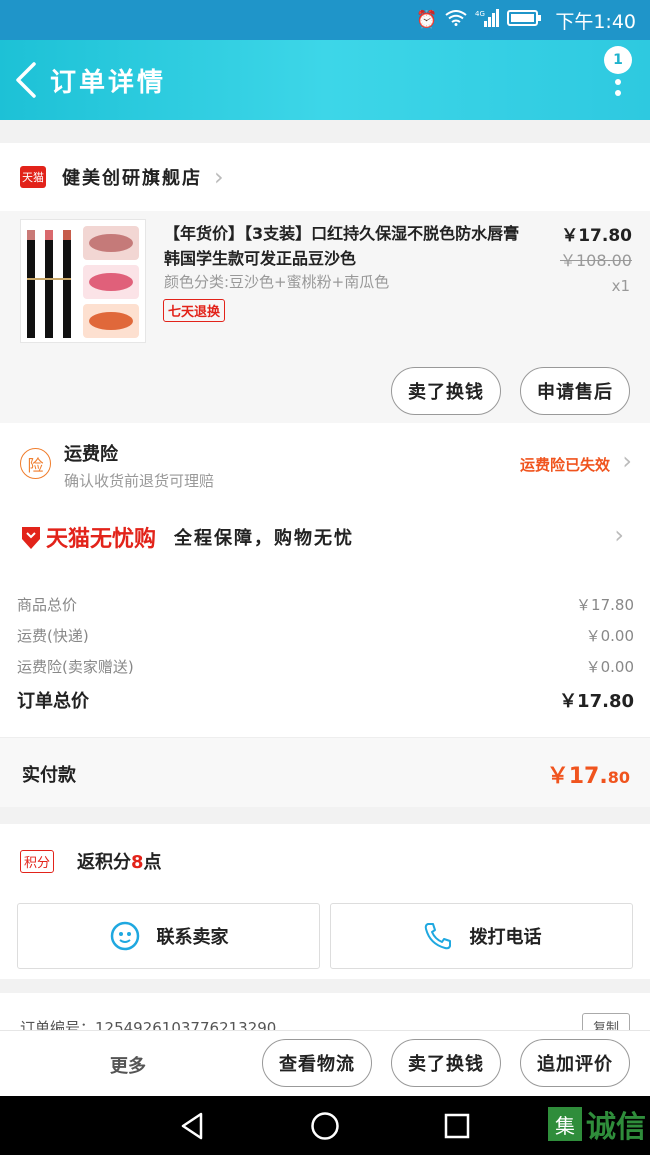  I want to click on product-image, so click(83, 281).